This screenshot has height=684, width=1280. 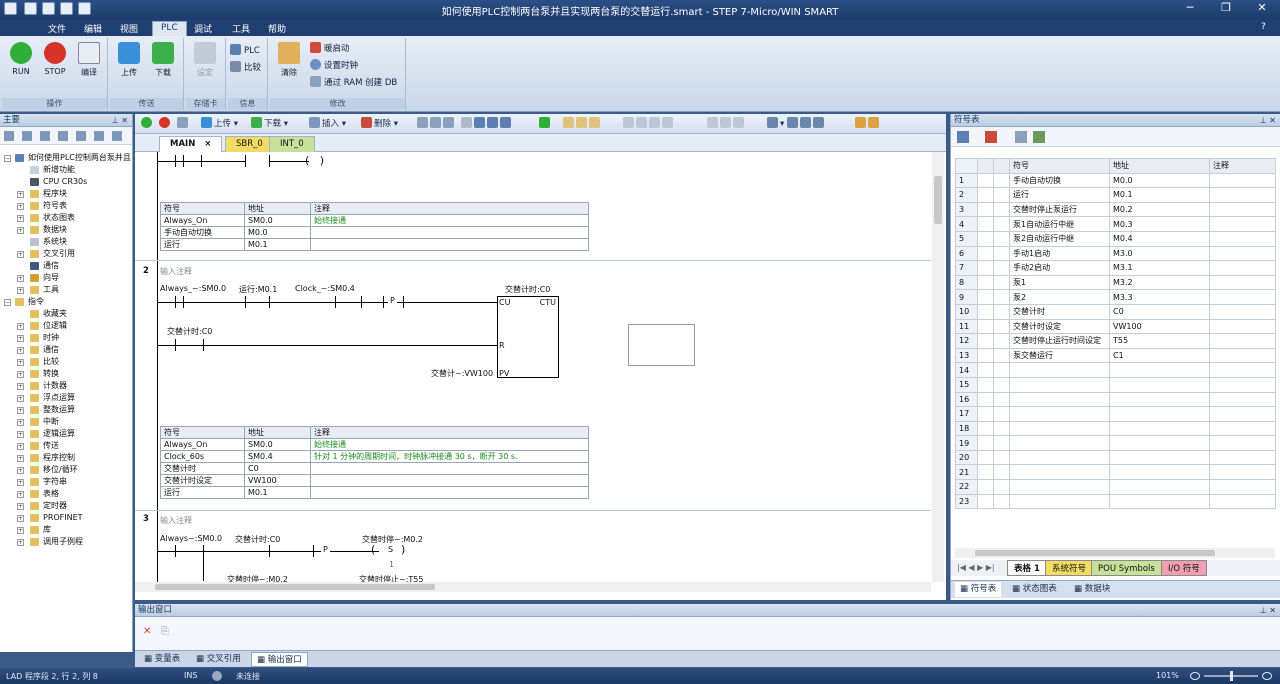 What do you see at coordinates (966, 443) in the screenshot?
I see `row-number: 19` at bounding box center [966, 443].